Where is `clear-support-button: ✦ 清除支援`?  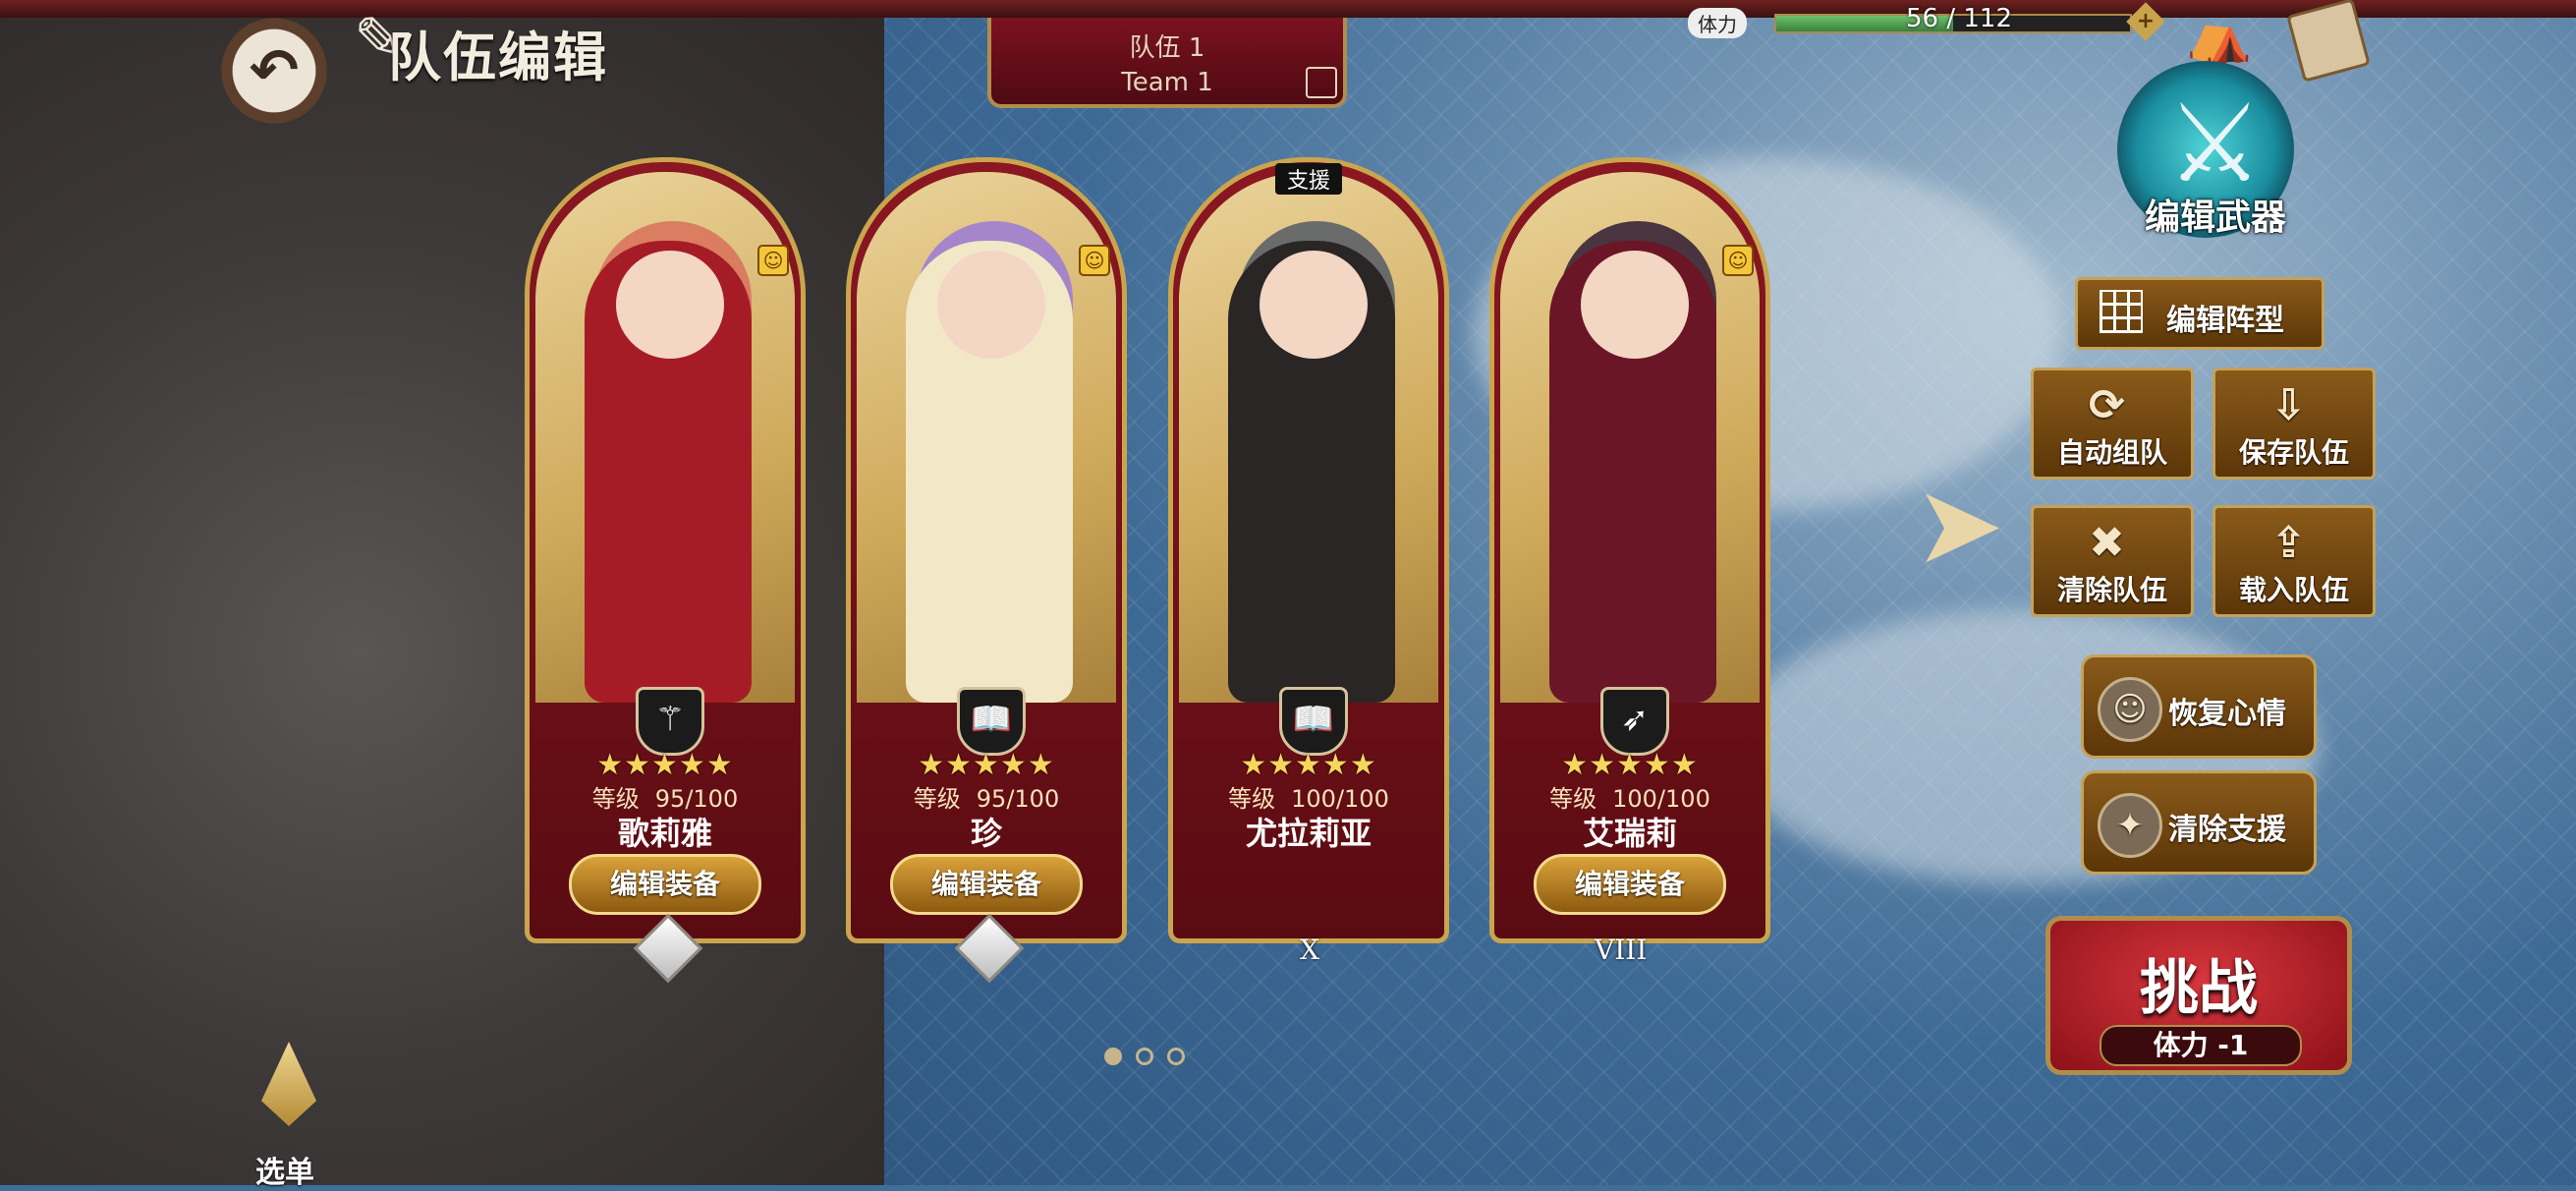
clear-support-button: ✦ 清除支援 is located at coordinates (2199, 822).